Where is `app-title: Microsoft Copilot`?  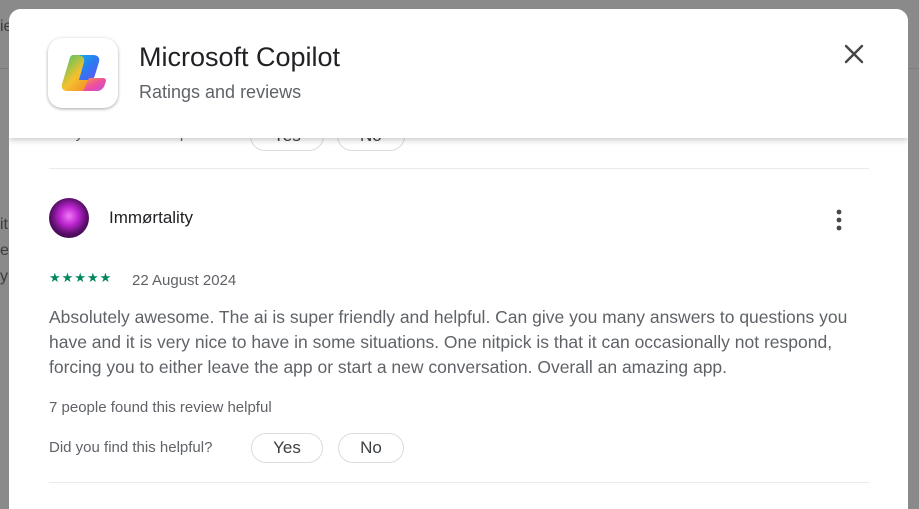 app-title: Microsoft Copilot is located at coordinates (240, 57).